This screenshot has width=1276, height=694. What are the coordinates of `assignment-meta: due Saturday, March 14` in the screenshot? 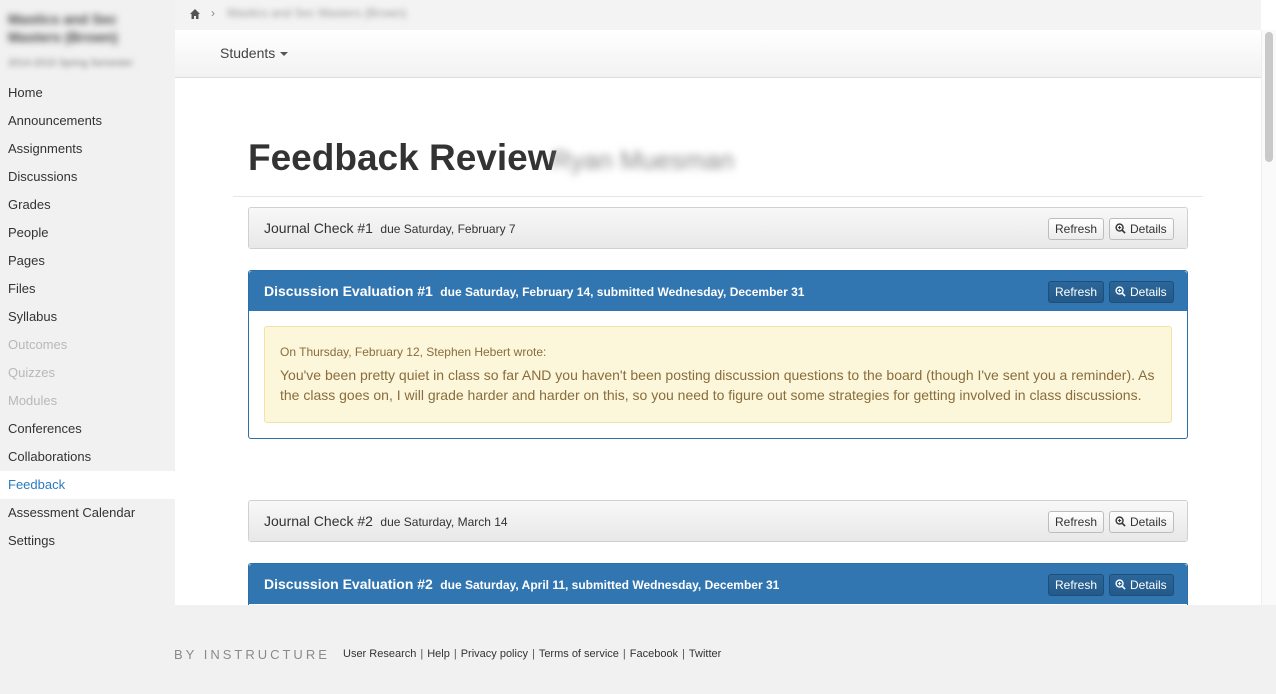 It's located at (444, 522).